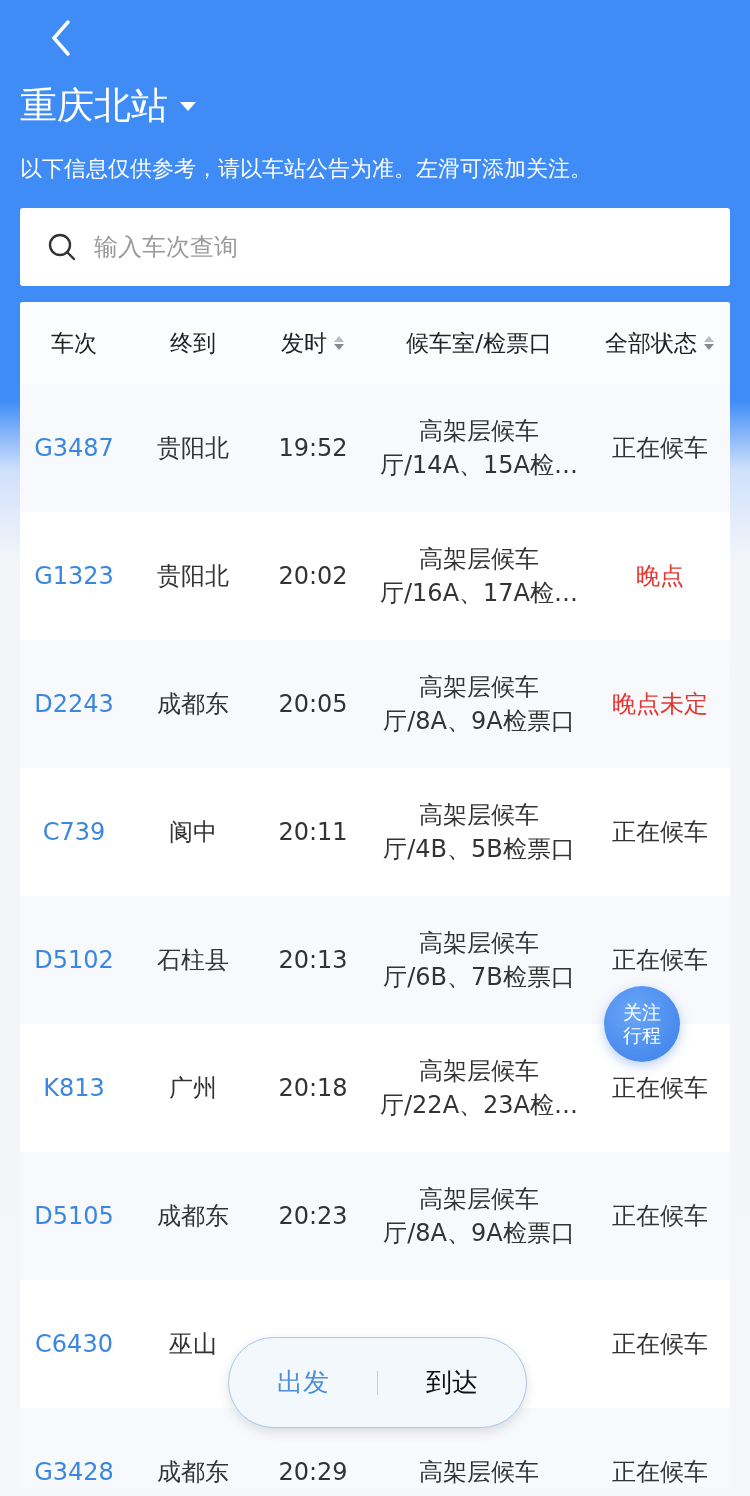 This screenshot has height=1496, width=750. What do you see at coordinates (313, 576) in the screenshot?
I see `departure-time: 20:02` at bounding box center [313, 576].